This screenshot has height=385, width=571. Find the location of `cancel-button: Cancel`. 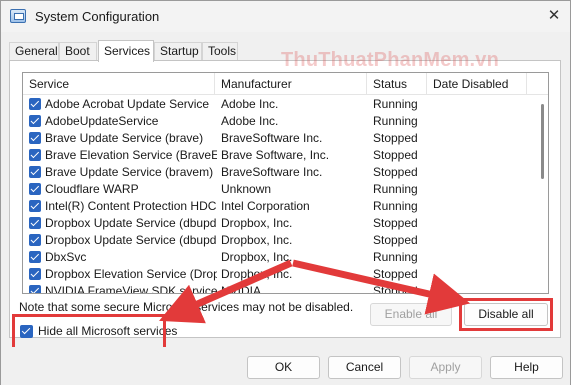

cancel-button: Cancel is located at coordinates (364, 367).